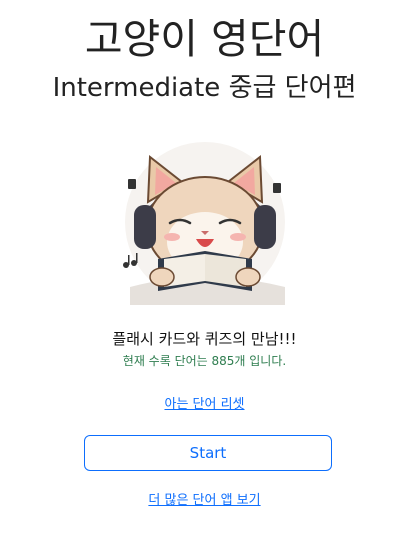 This screenshot has height=533, width=409. What do you see at coordinates (204, 223) in the screenshot?
I see `cat-reading-illustration` at bounding box center [204, 223].